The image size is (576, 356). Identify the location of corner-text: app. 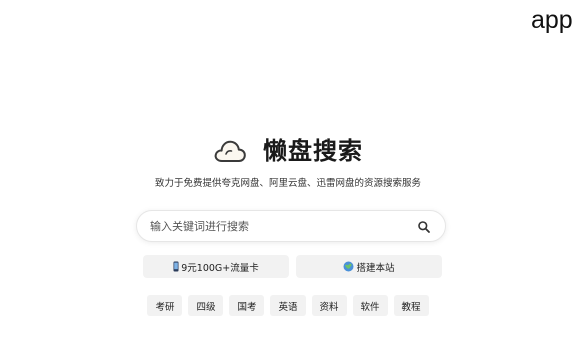
(552, 20).